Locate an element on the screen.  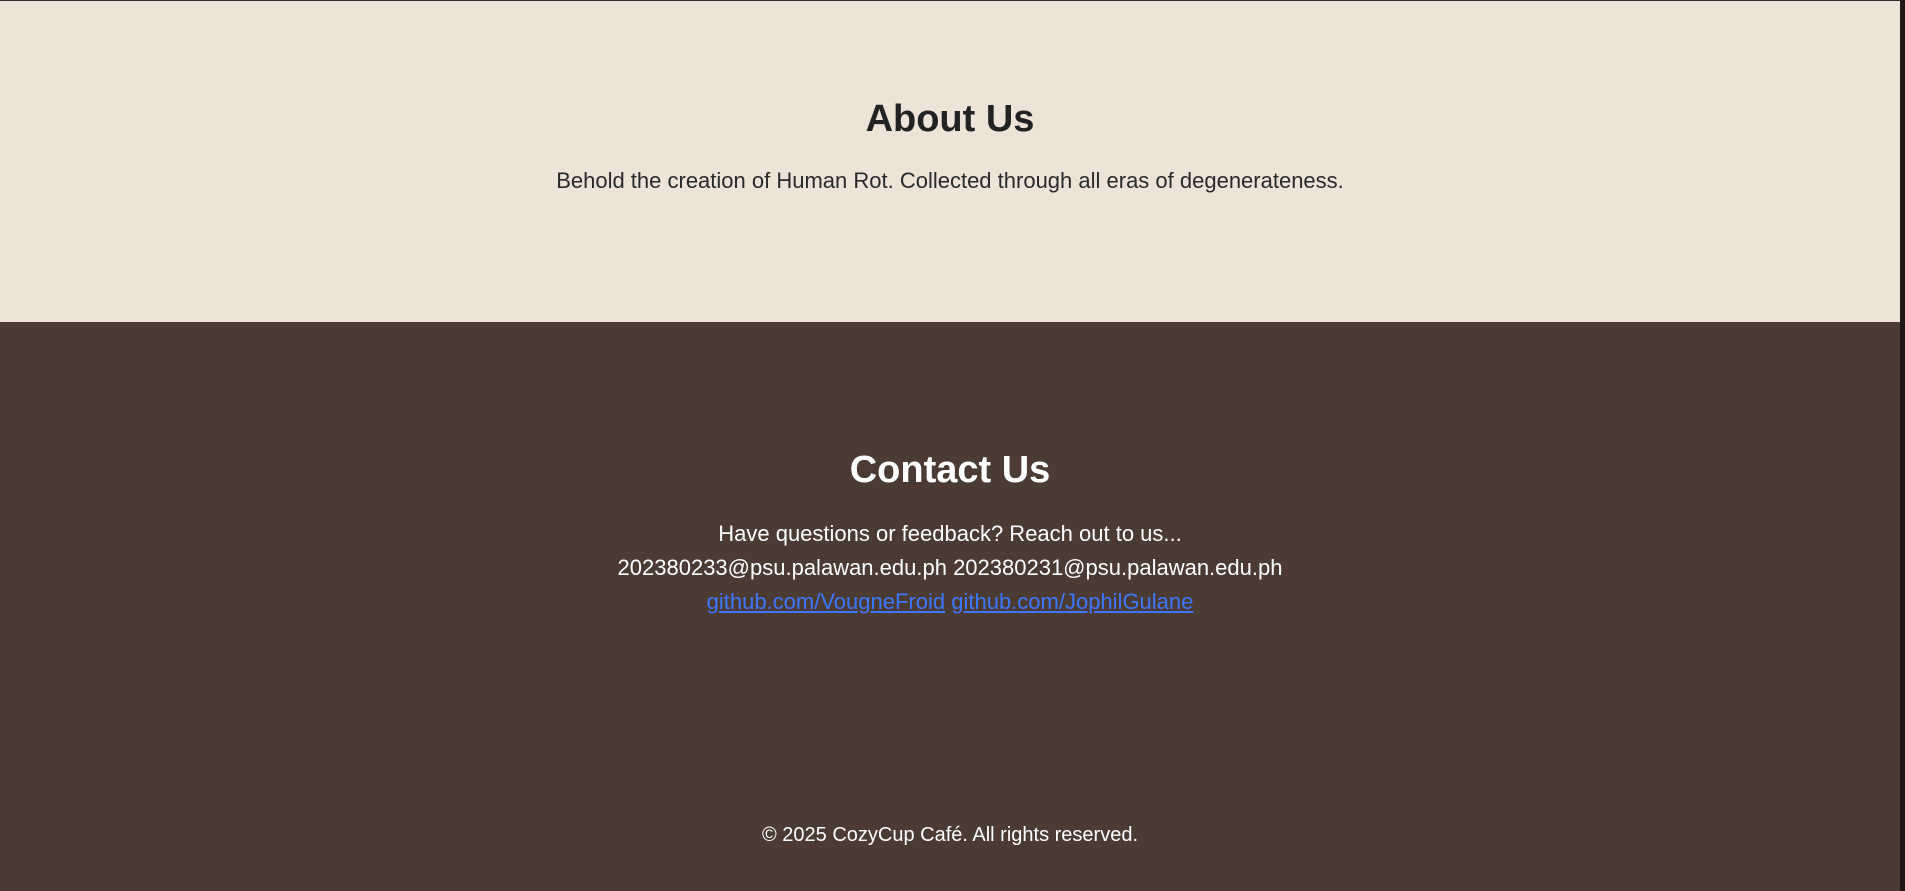
email-2: 202380231@psu.palawan.edu.ph is located at coordinates (1118, 567).